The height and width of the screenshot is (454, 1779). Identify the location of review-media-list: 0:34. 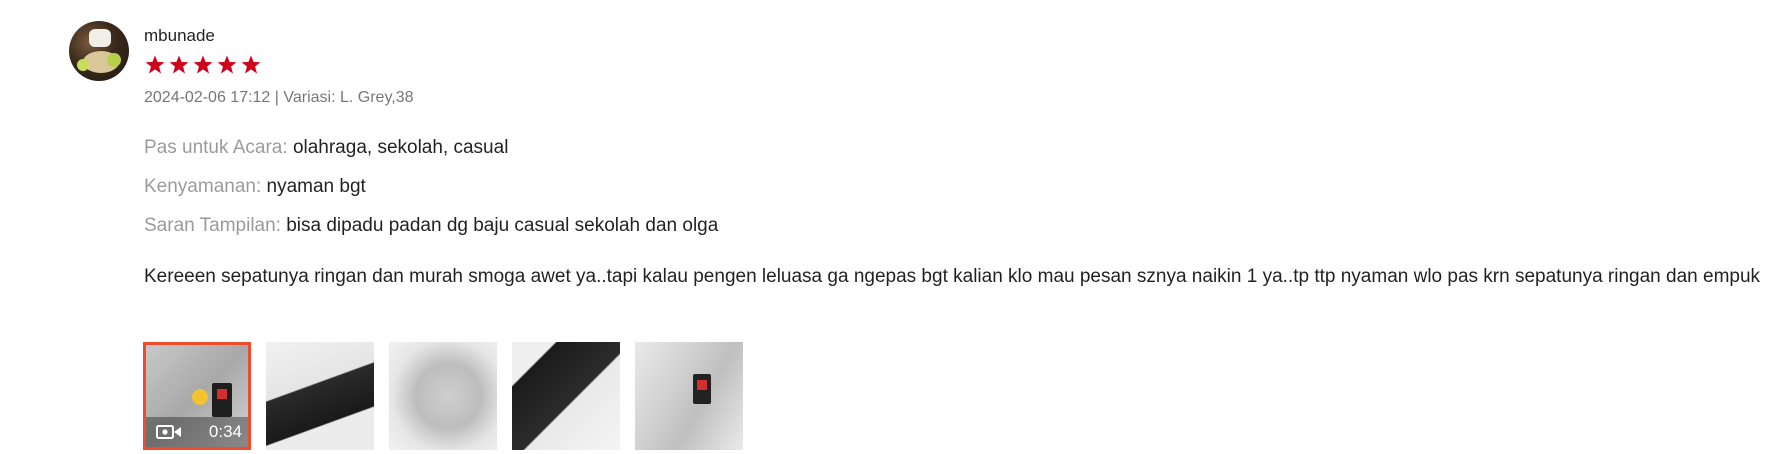
(443, 396).